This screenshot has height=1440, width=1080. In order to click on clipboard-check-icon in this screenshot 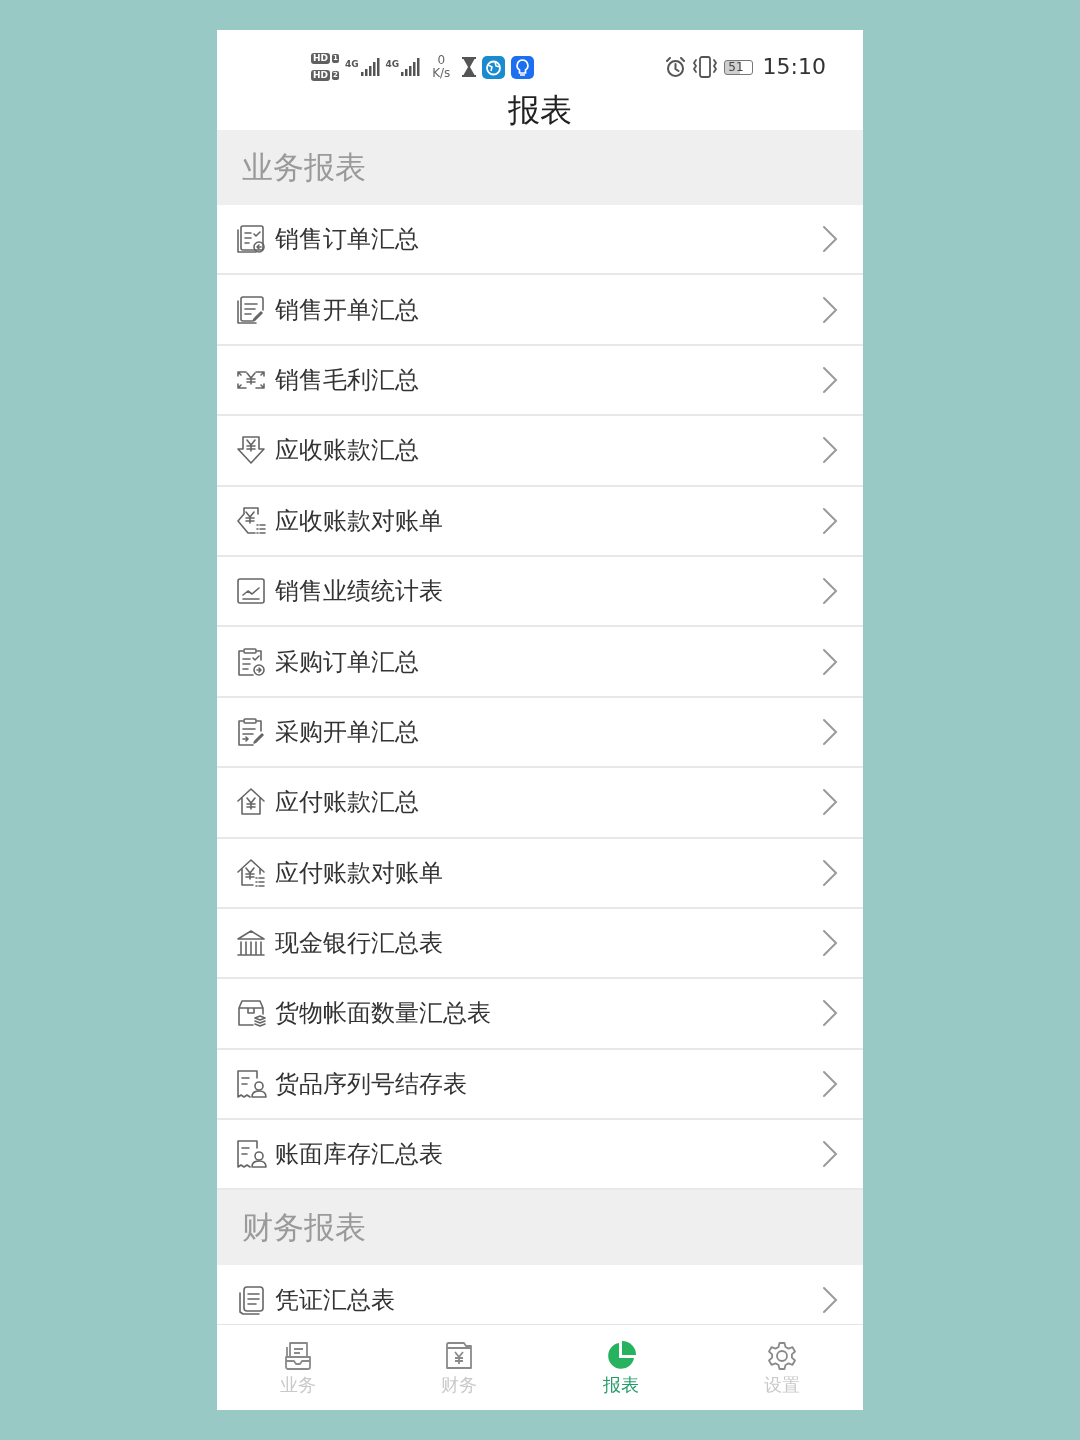, I will do `click(251, 661)`.